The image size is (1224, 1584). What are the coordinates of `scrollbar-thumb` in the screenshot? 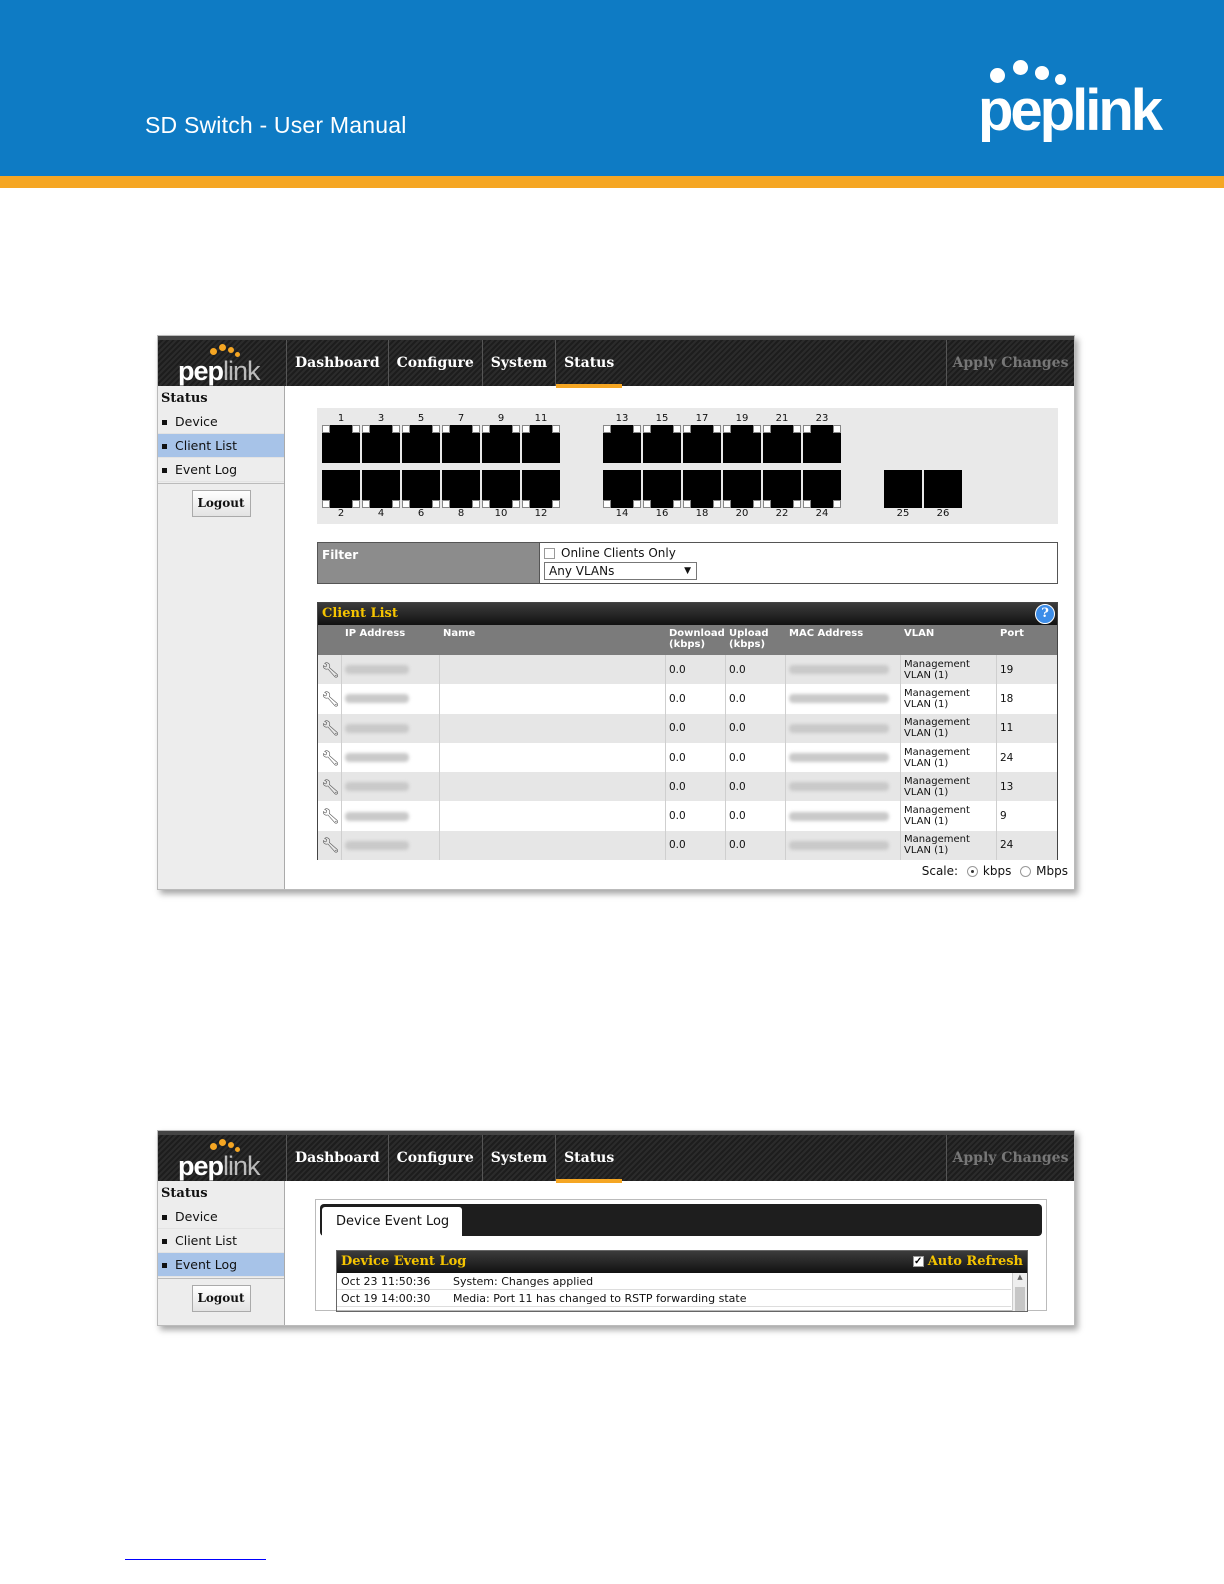 It's located at (1020, 1299).